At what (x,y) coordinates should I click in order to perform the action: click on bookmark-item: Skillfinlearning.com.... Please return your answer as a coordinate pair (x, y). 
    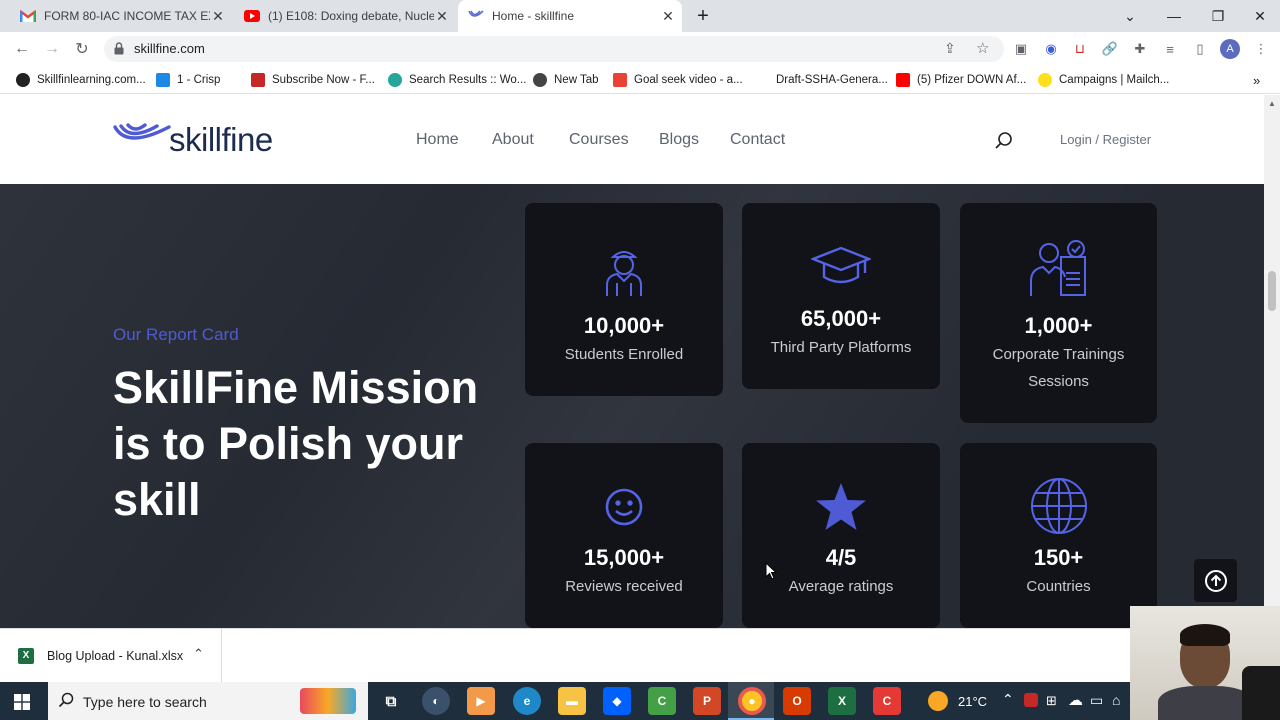
    Looking at the image, I should click on (81, 80).